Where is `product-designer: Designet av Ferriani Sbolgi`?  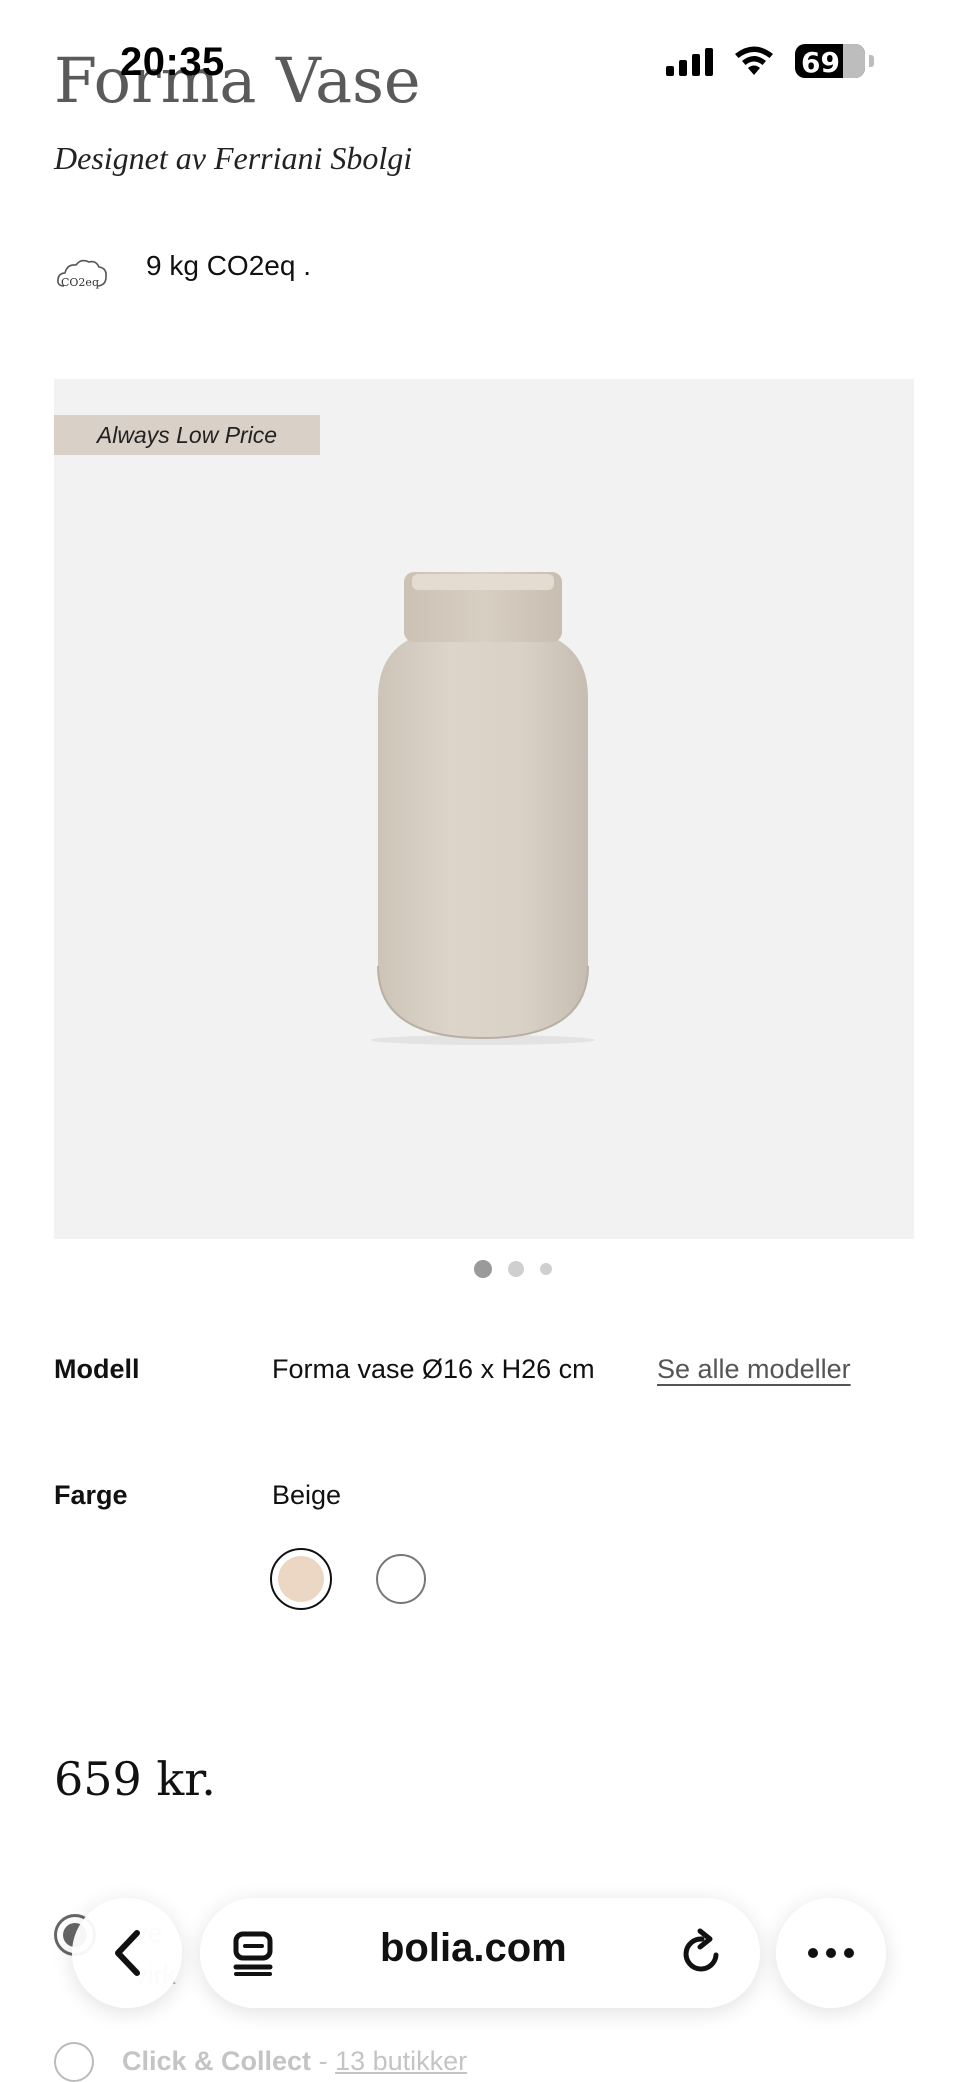 product-designer: Designet av Ferriani Sbolgi is located at coordinates (233, 158).